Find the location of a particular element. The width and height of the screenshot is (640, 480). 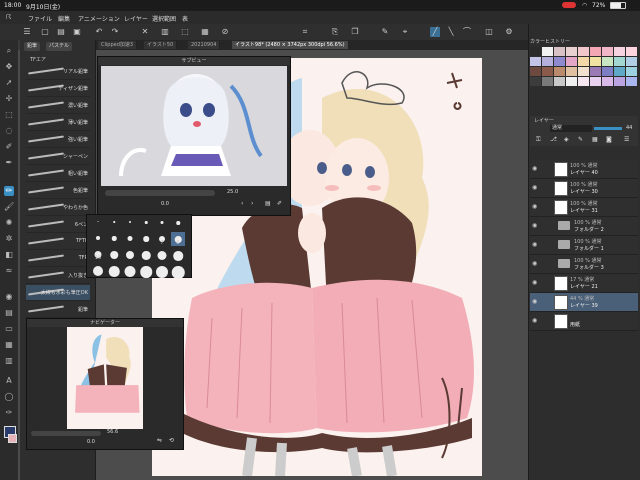

snap-special-icon: ╲ is located at coordinates (451, 32).